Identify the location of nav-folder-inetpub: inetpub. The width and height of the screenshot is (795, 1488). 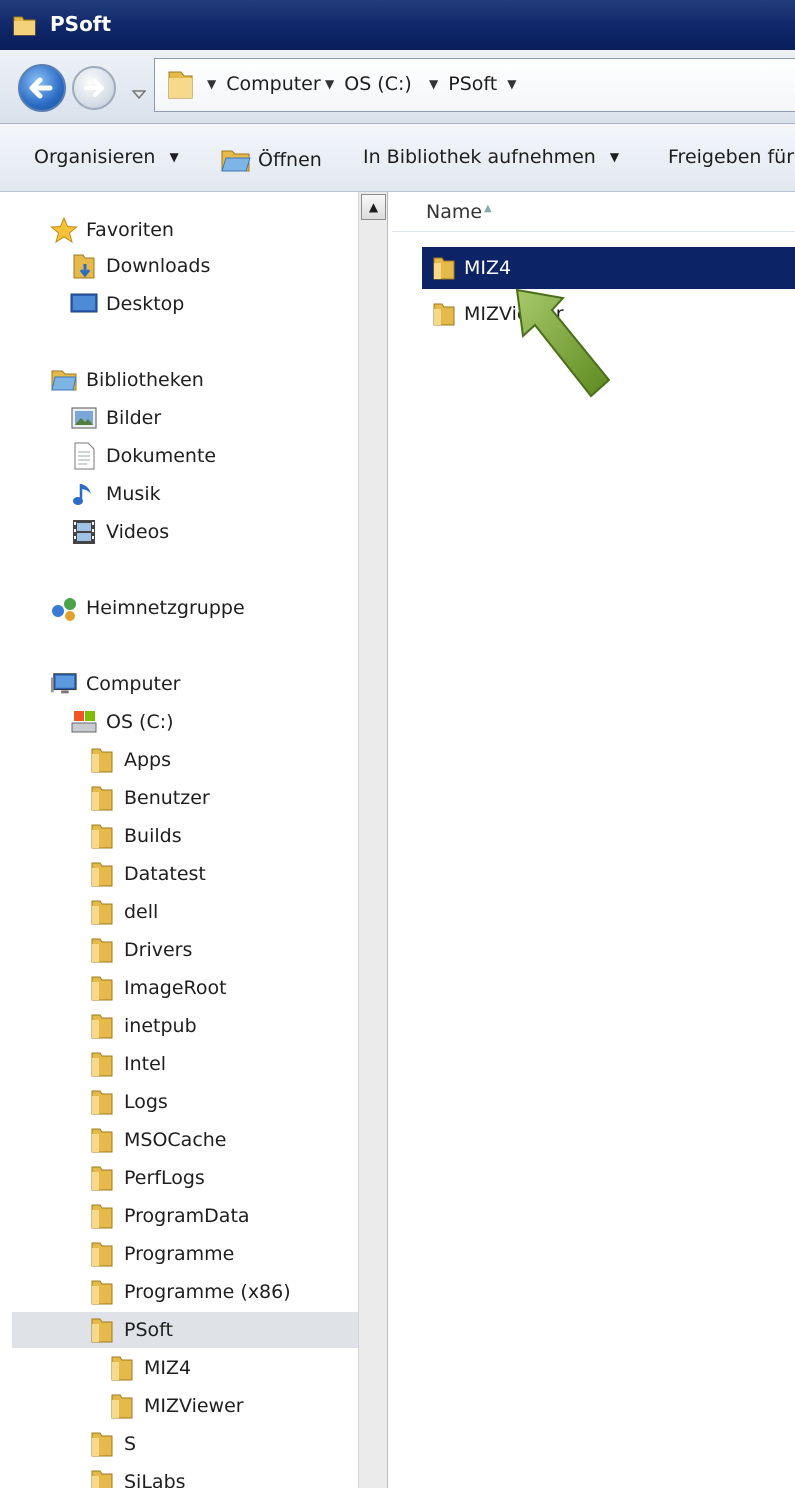
(142, 1026).